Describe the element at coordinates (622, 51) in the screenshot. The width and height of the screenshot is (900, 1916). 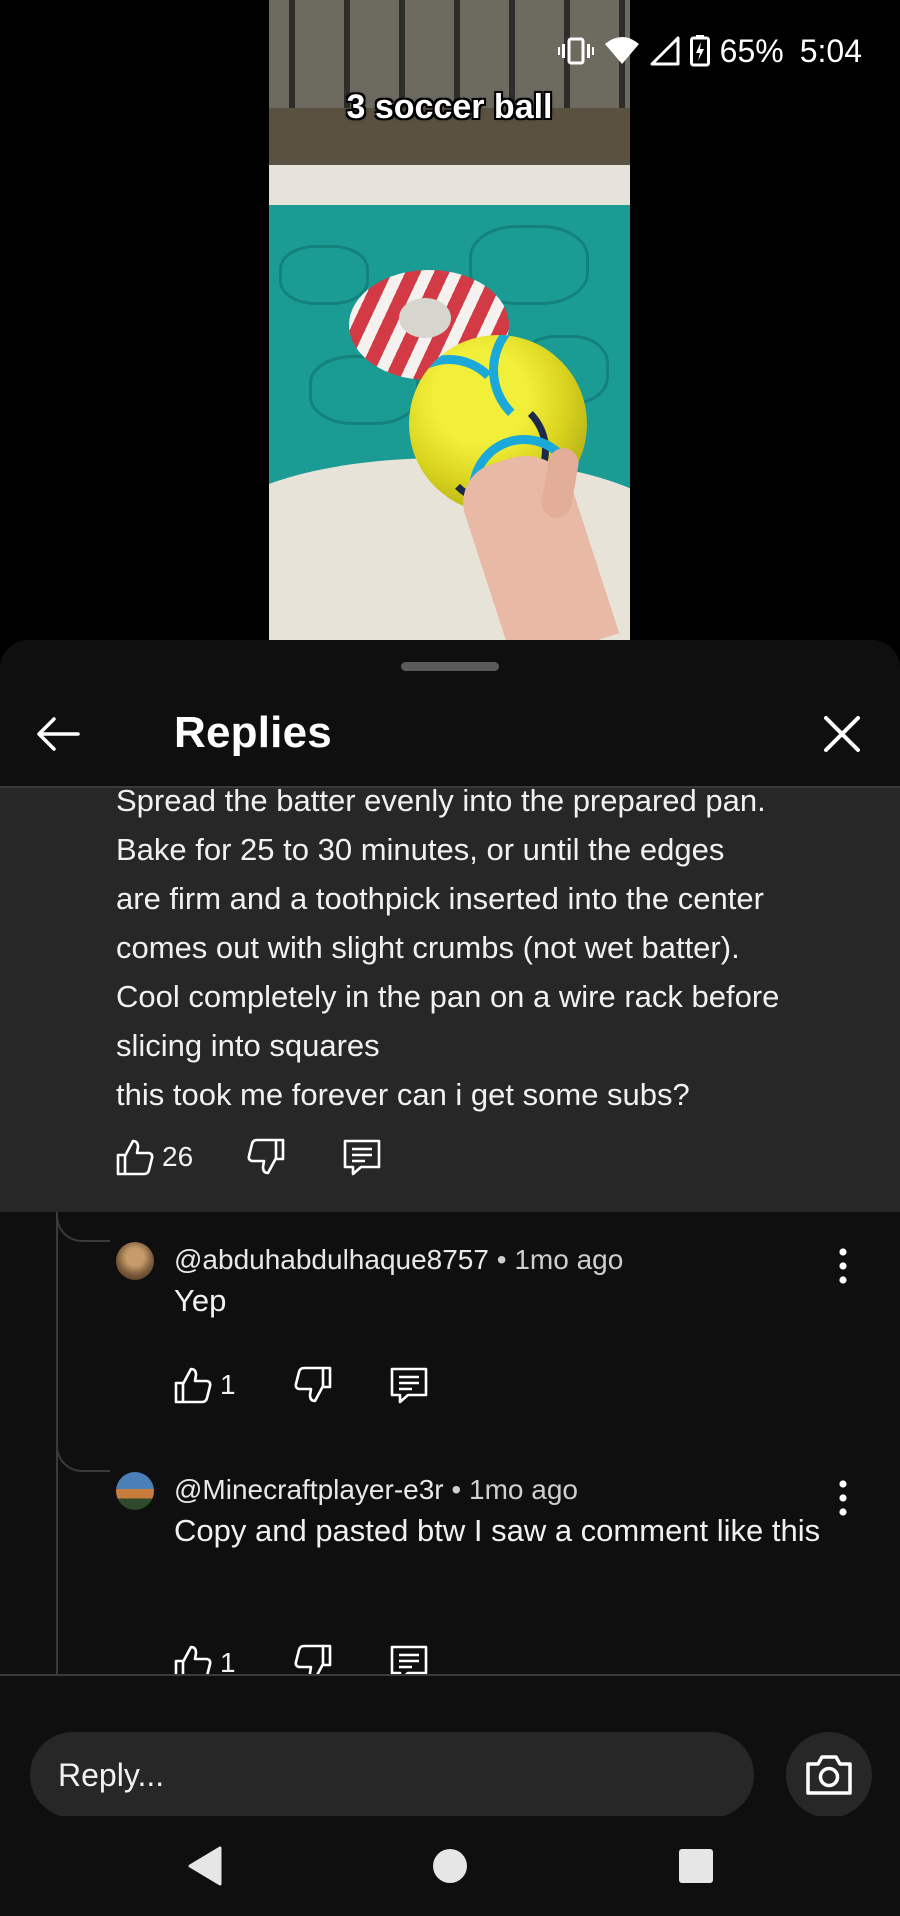
I see `wifi-icon` at that location.